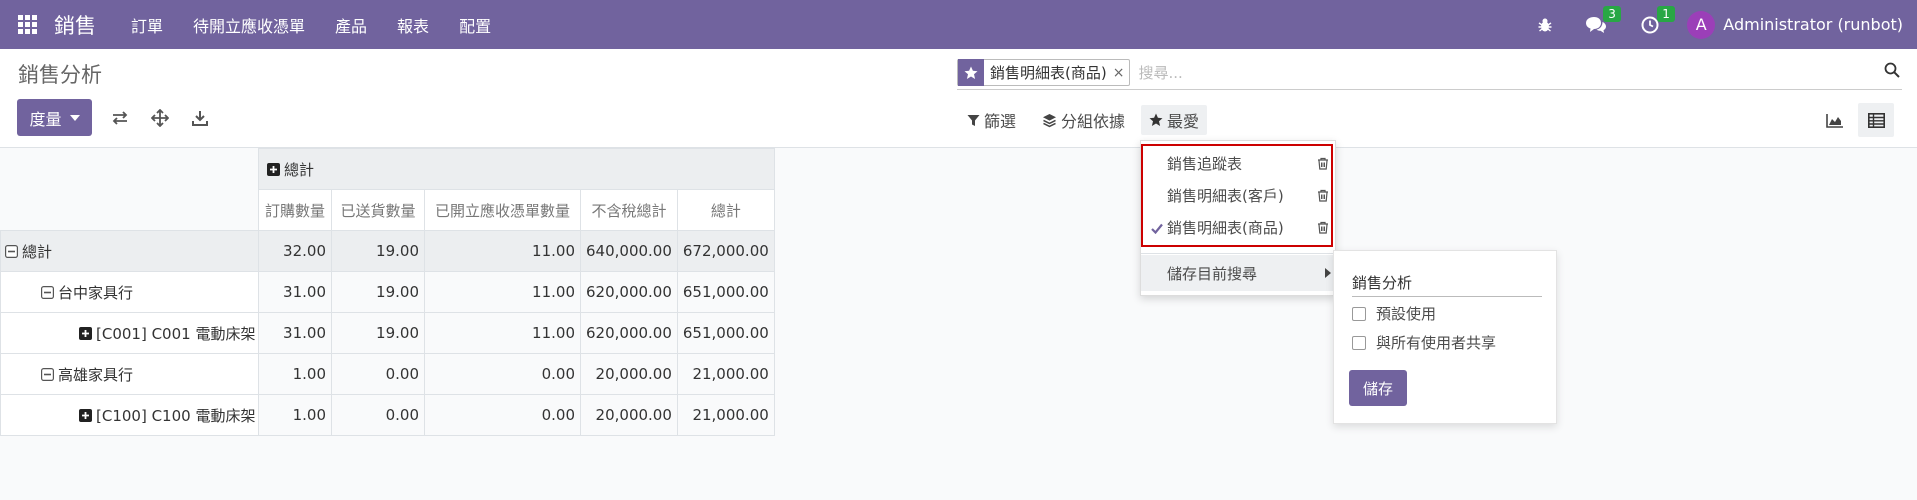 Image resolution: width=1917 pixels, height=500 pixels. Describe the element at coordinates (129, 251) in the screenshot. I see `pivot-row-header: 總計` at that location.